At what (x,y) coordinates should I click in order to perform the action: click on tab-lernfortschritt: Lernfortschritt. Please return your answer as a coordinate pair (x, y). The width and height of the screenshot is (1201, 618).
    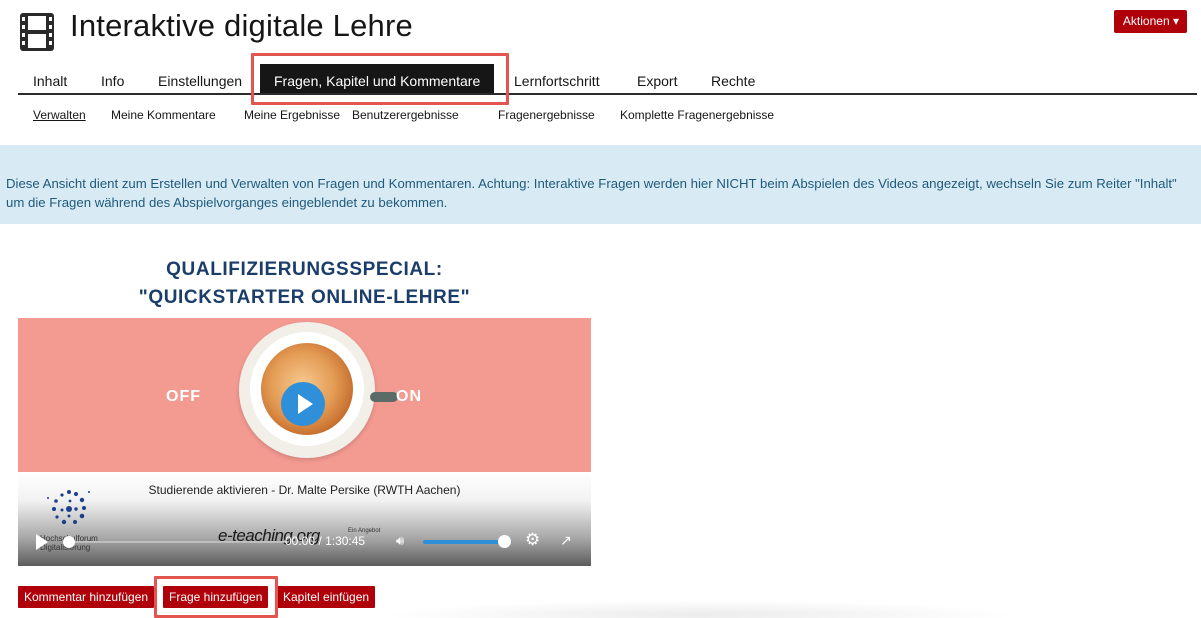
    Looking at the image, I should click on (557, 77).